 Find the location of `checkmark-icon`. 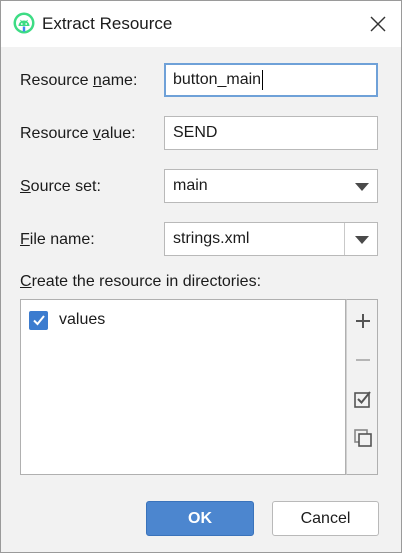

checkmark-icon is located at coordinates (38, 320).